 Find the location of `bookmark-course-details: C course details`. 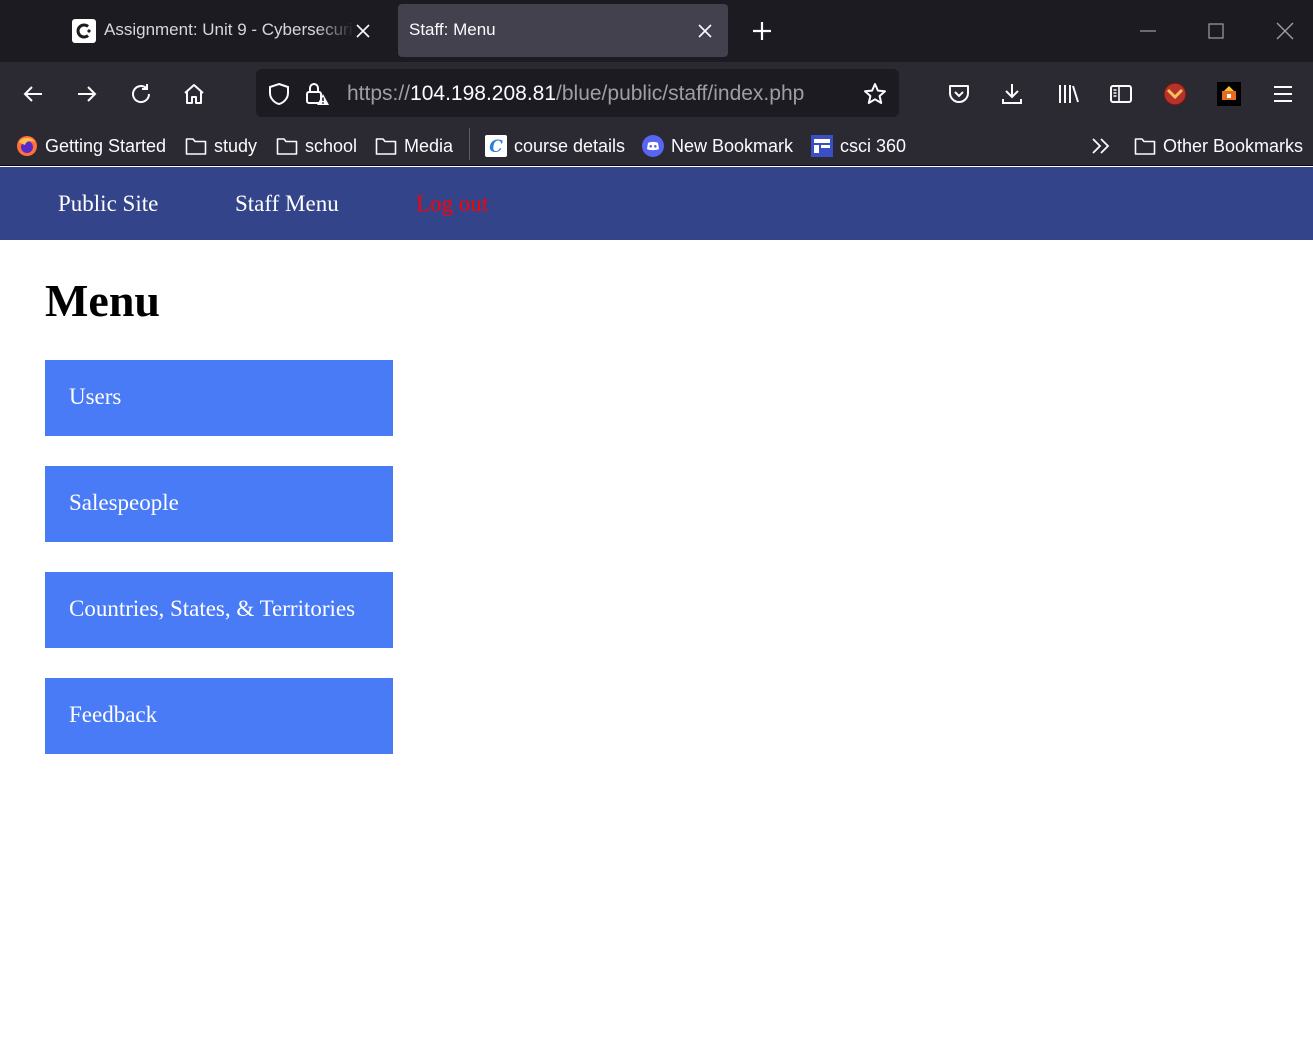

bookmark-course-details: C course details is located at coordinates (555, 146).